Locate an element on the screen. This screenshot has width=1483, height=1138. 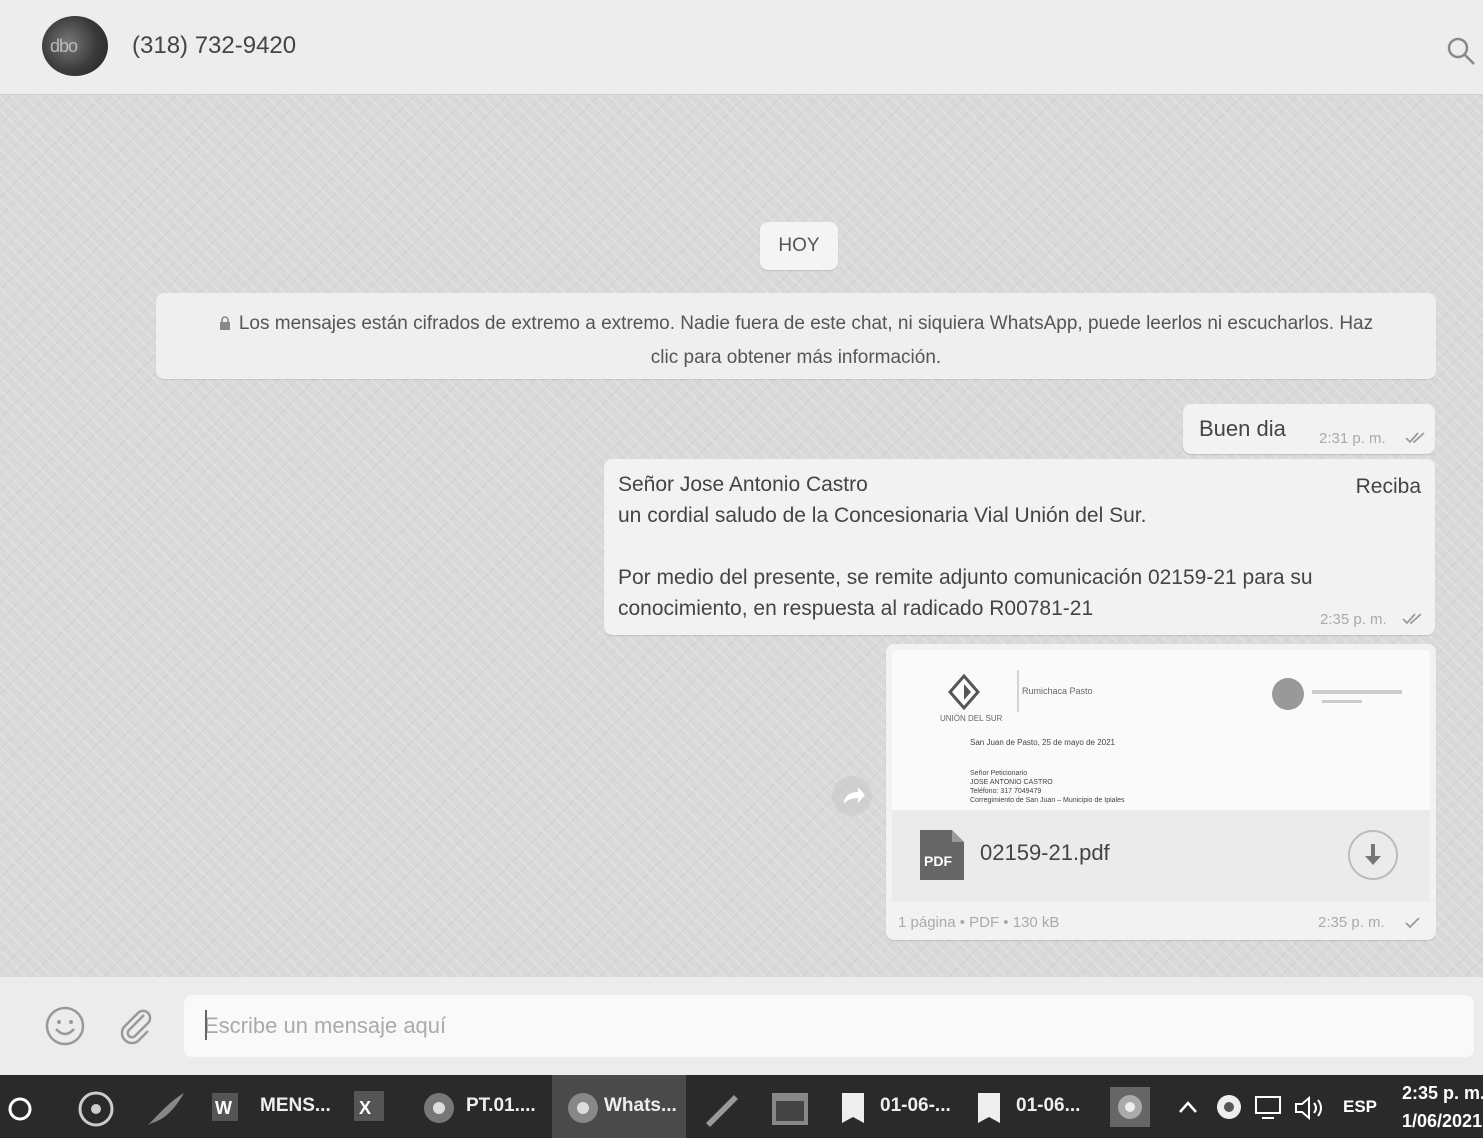
preview-address: JOSE ANTONIO CASTRO is located at coordinates (1011, 782).